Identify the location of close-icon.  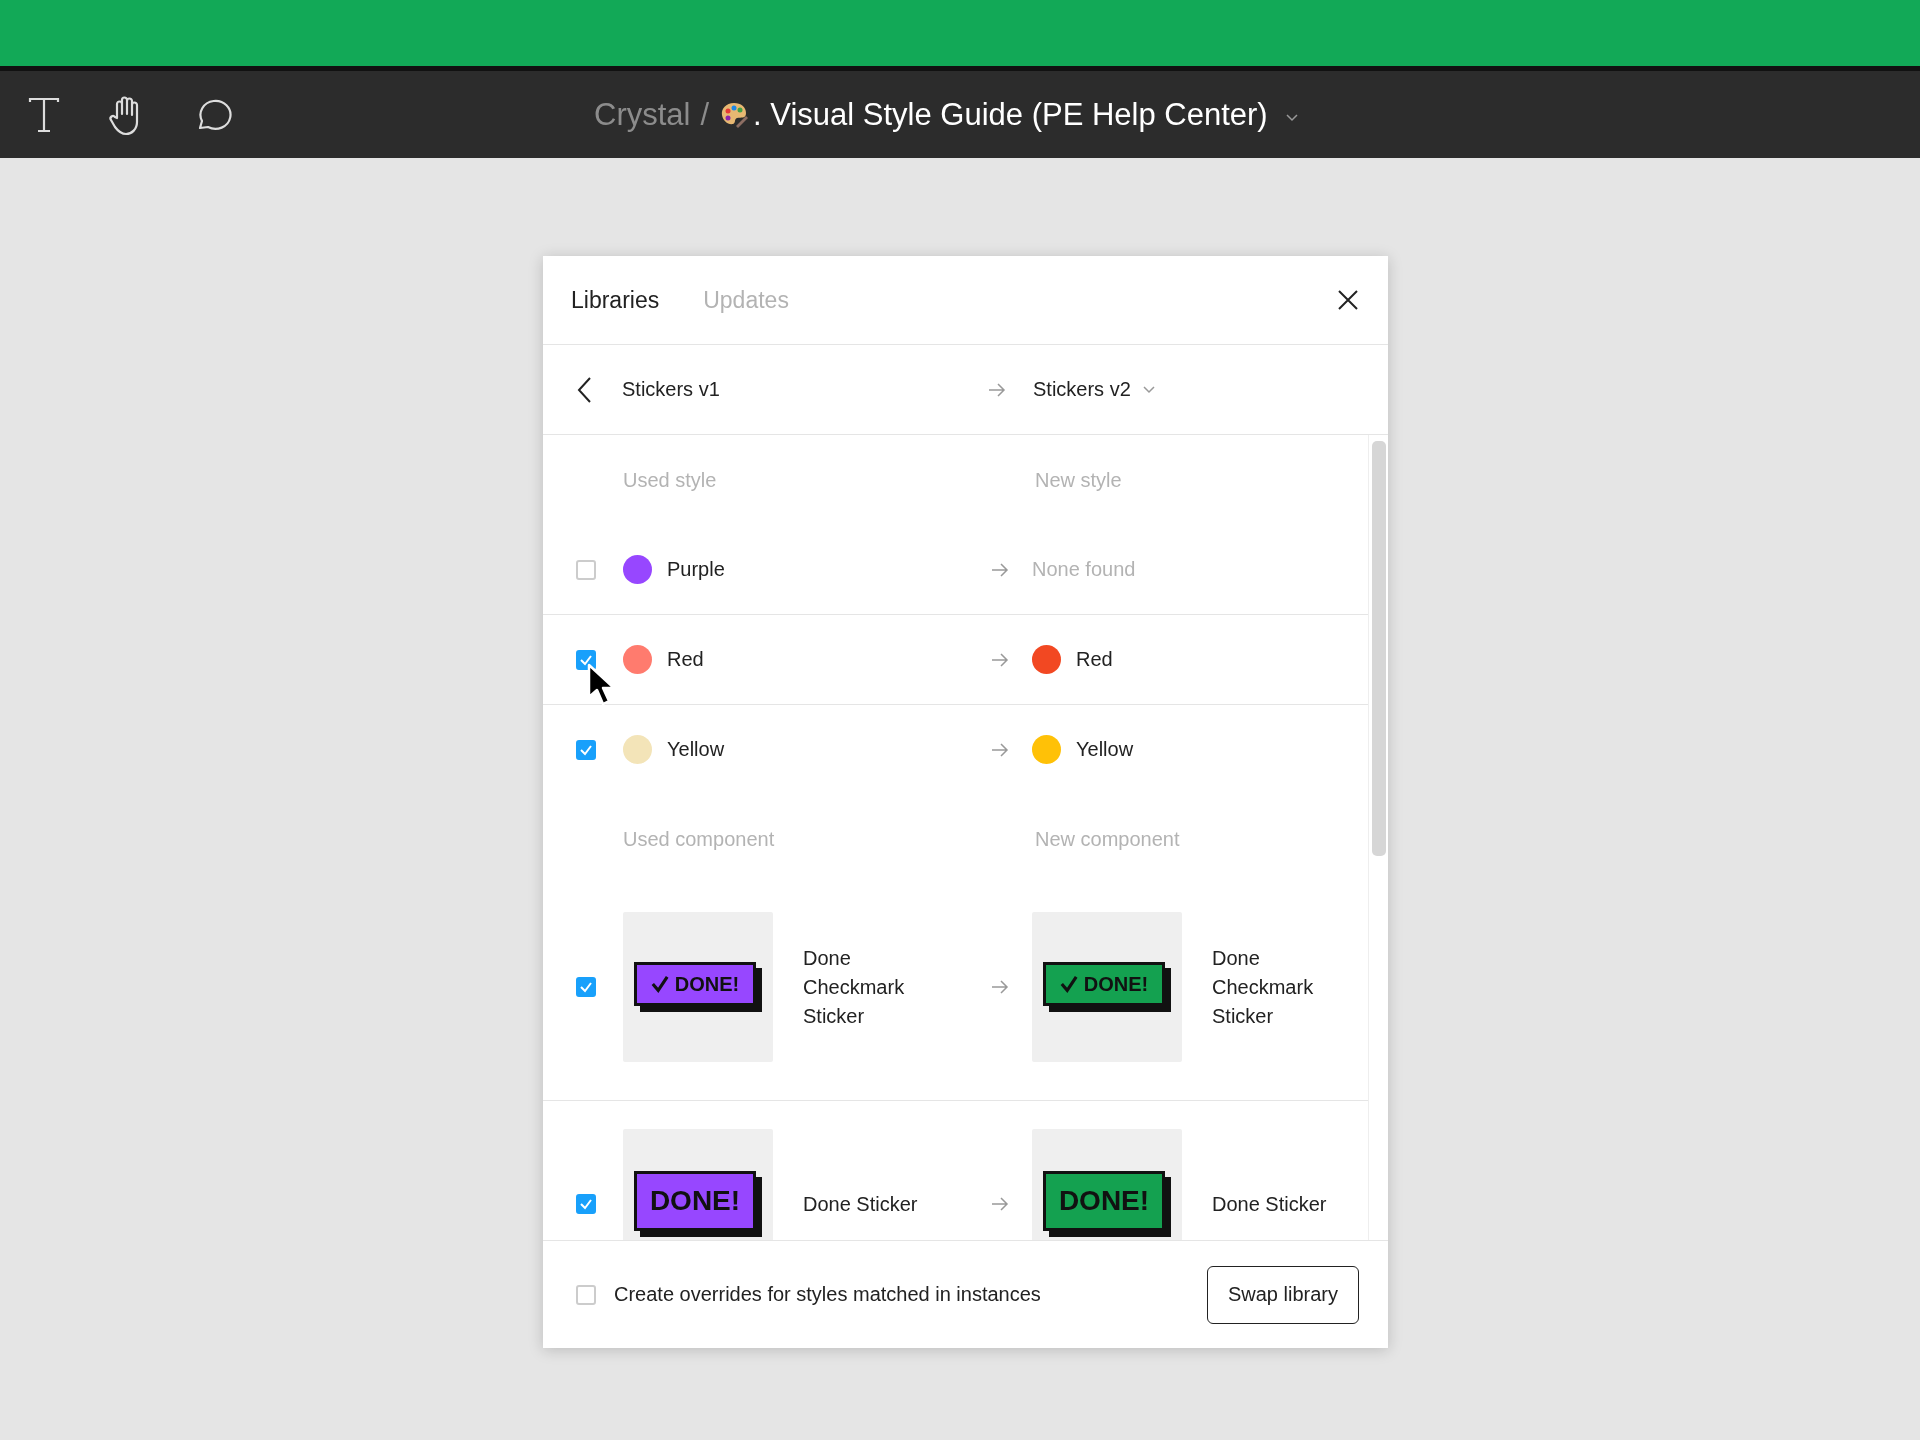
(1348, 300).